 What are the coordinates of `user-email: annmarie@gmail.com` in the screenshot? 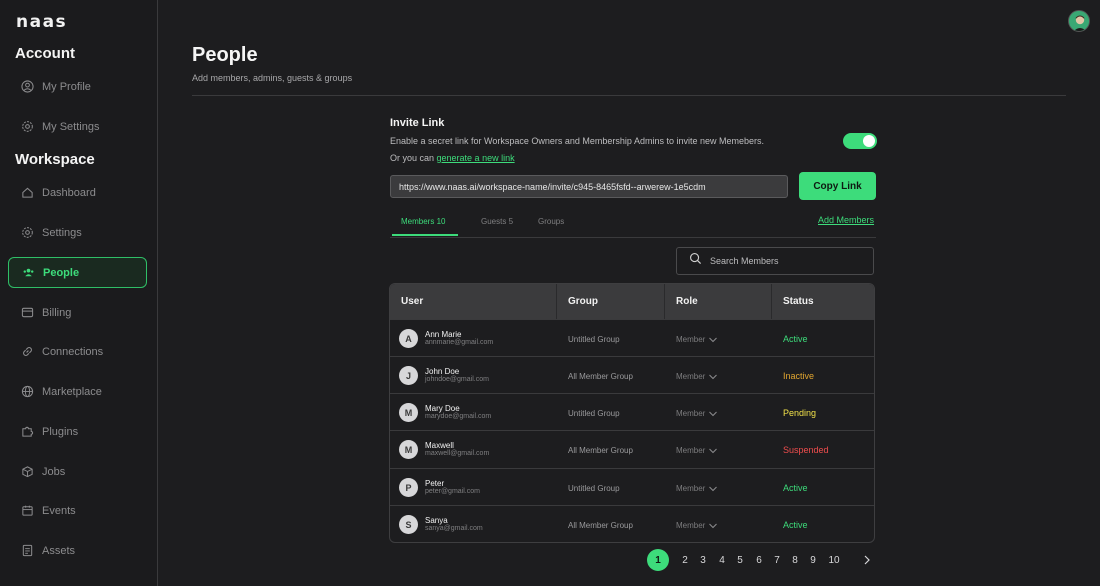 It's located at (459, 342).